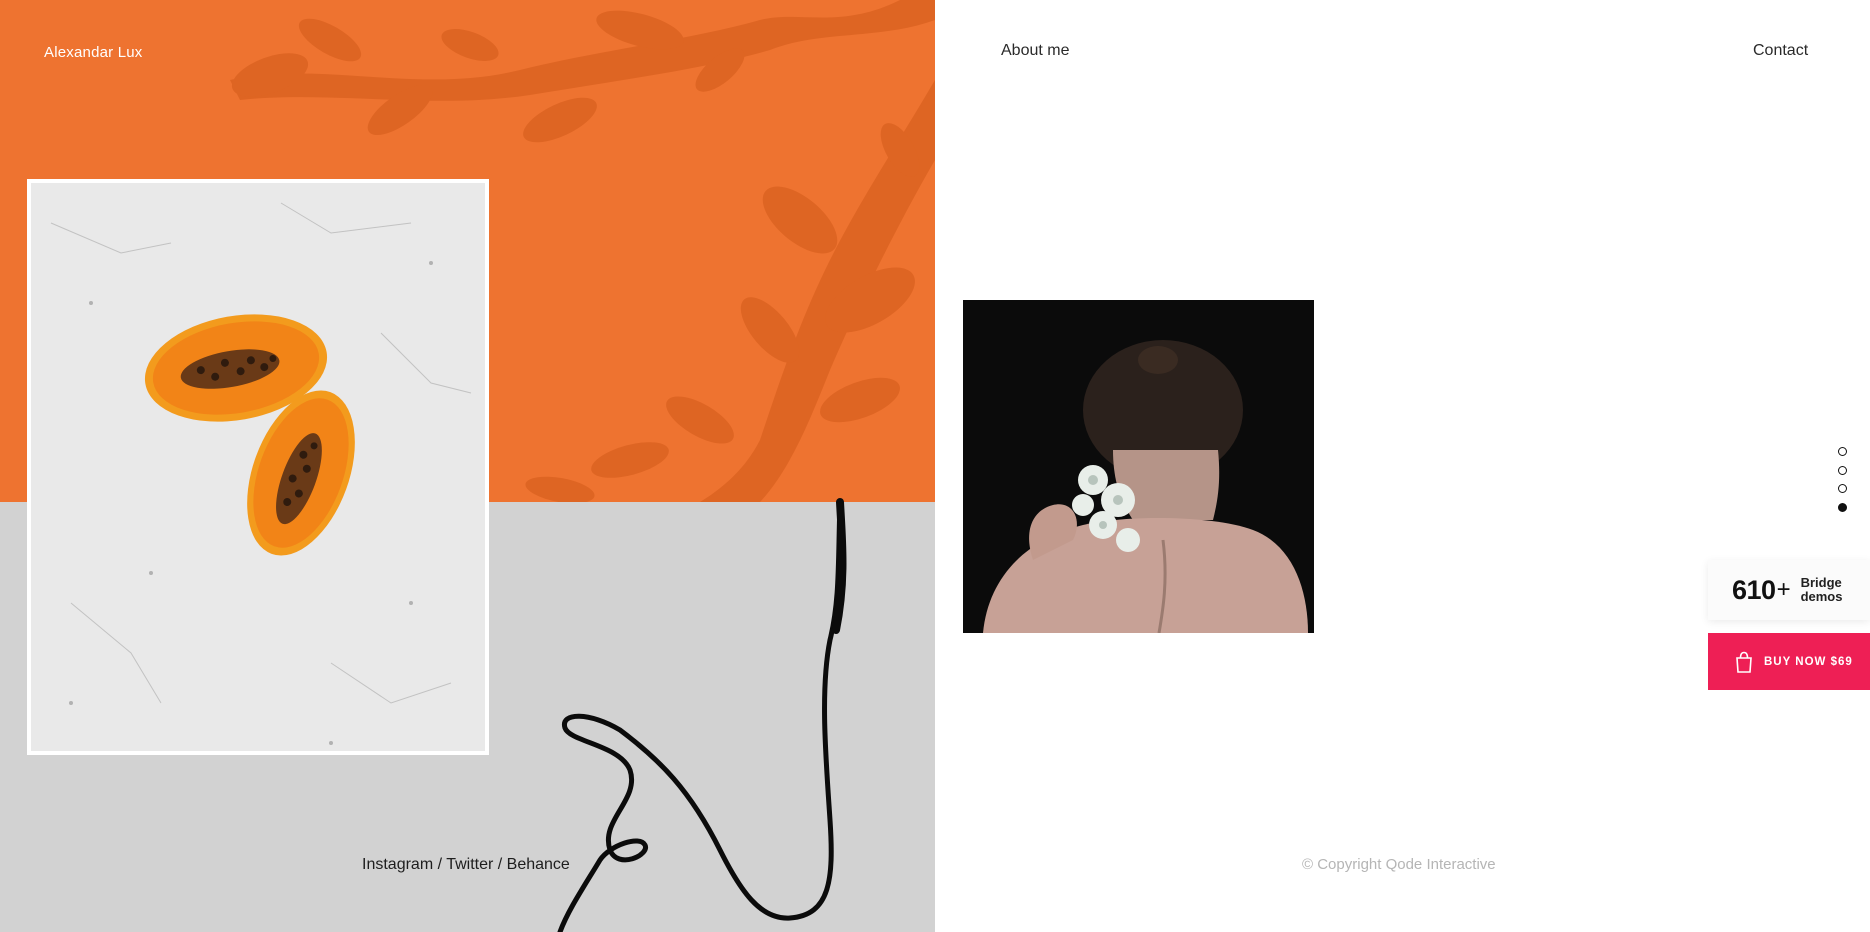 Image resolution: width=1870 pixels, height=932 pixels. What do you see at coordinates (1754, 589) in the screenshot?
I see `demos-count: 610` at bounding box center [1754, 589].